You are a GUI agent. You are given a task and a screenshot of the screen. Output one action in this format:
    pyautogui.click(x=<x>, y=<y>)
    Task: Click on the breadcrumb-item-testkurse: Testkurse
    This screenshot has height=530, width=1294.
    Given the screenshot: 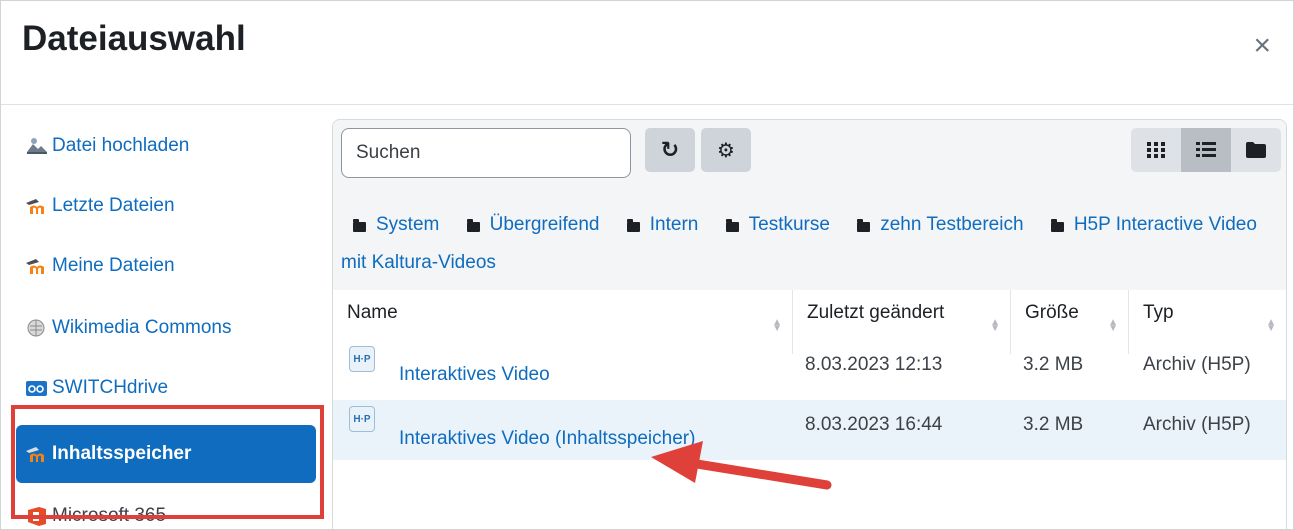 What is the action you would take?
    pyautogui.click(x=772, y=224)
    